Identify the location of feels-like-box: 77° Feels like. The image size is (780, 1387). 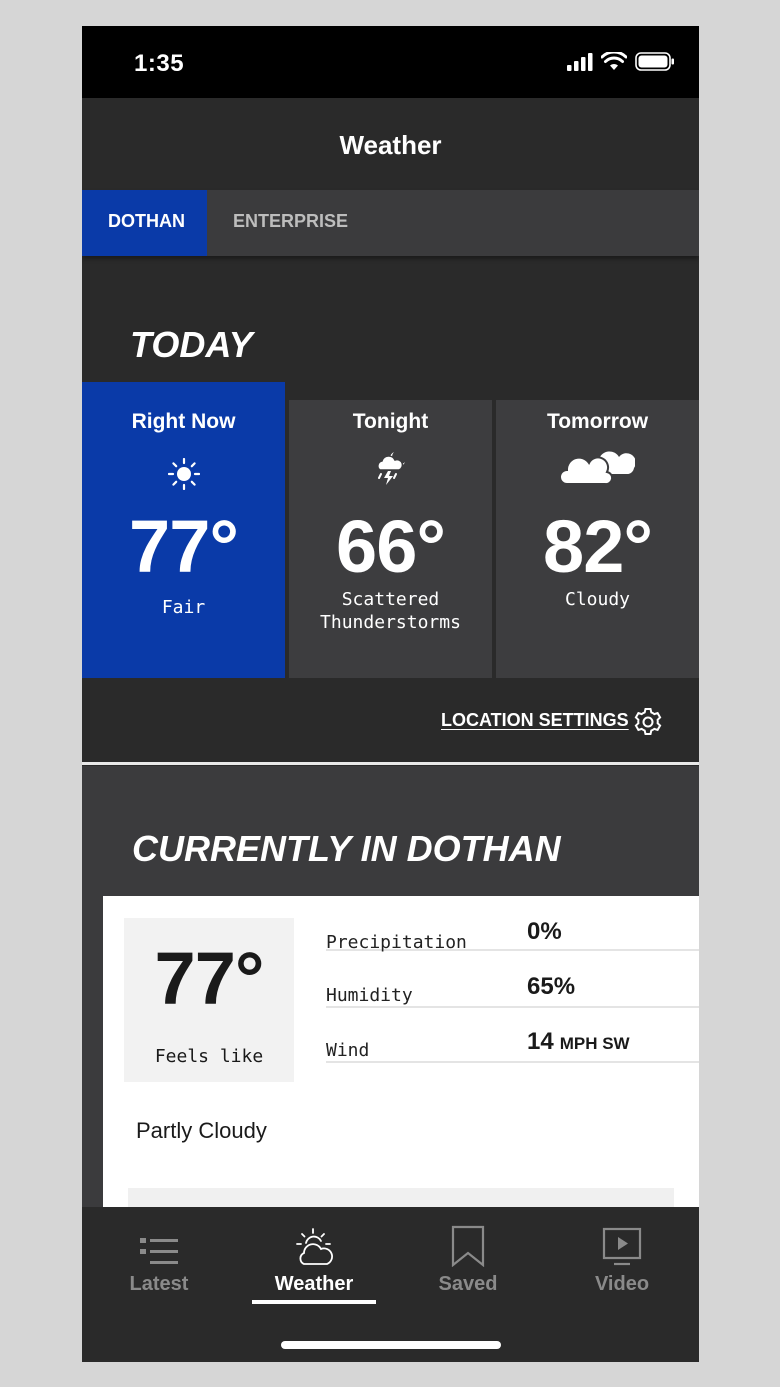
(209, 1000).